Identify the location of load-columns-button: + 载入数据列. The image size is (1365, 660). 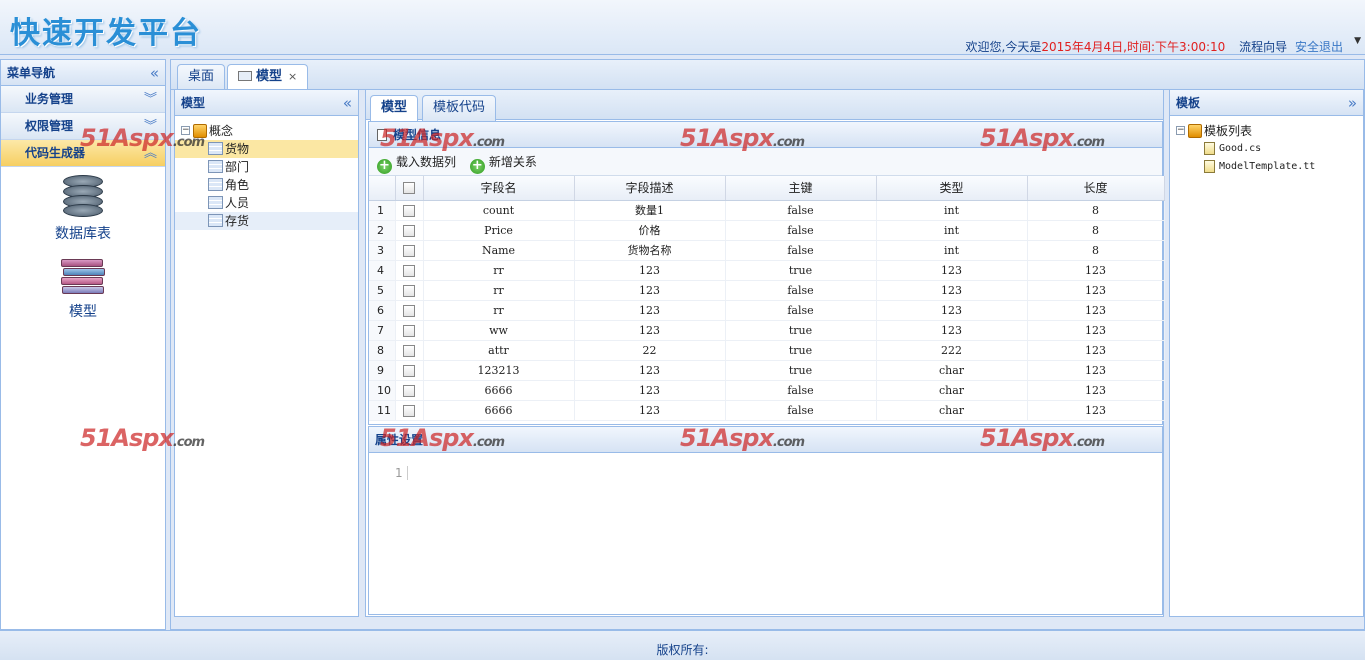
(416, 162).